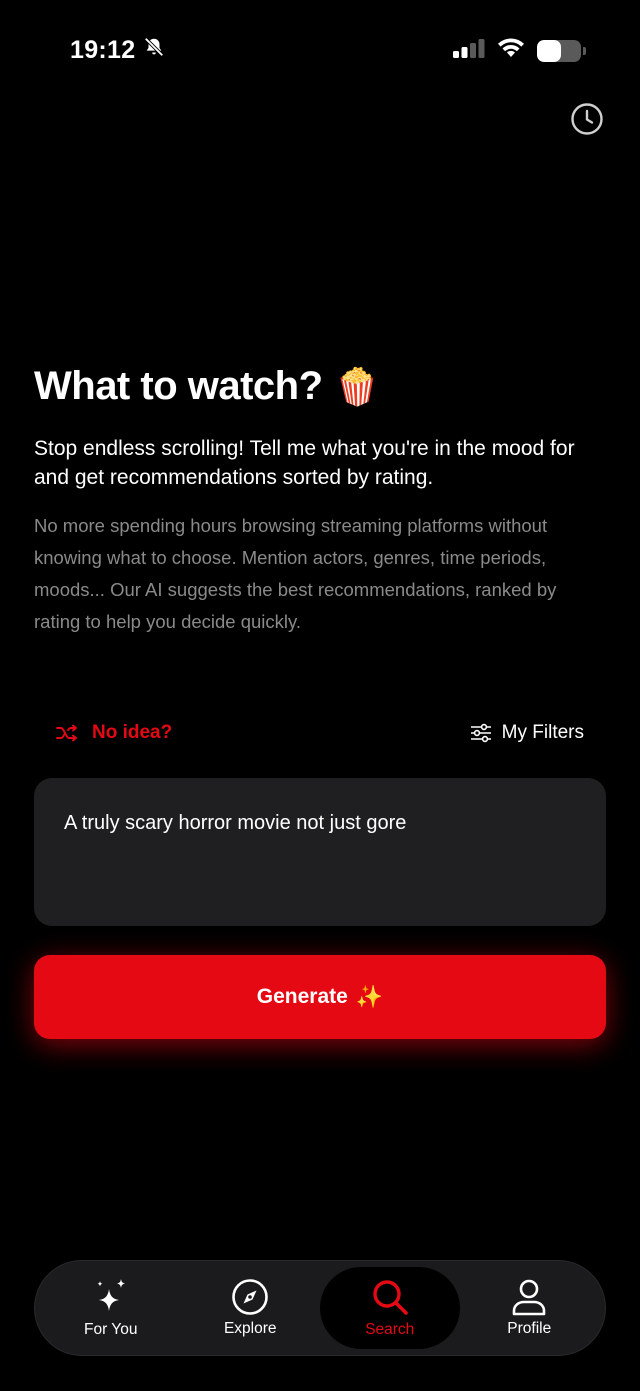 The height and width of the screenshot is (1391, 640). I want to click on tab-search: Search, so click(390, 1308).